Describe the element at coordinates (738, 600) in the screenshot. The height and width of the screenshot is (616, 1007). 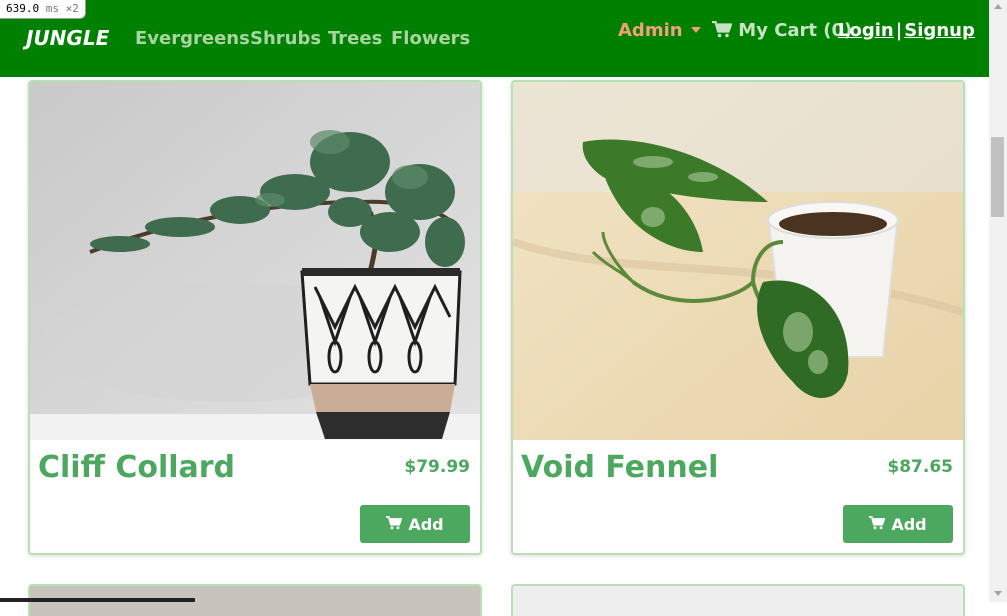
I see `product-card-partial` at that location.